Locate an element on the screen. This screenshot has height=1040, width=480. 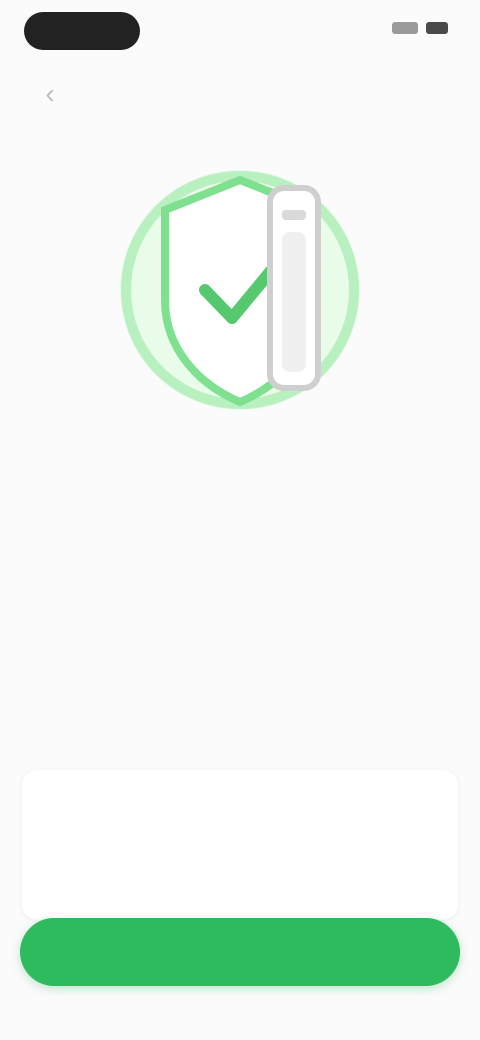
back-button: ‹ is located at coordinates (50, 94).